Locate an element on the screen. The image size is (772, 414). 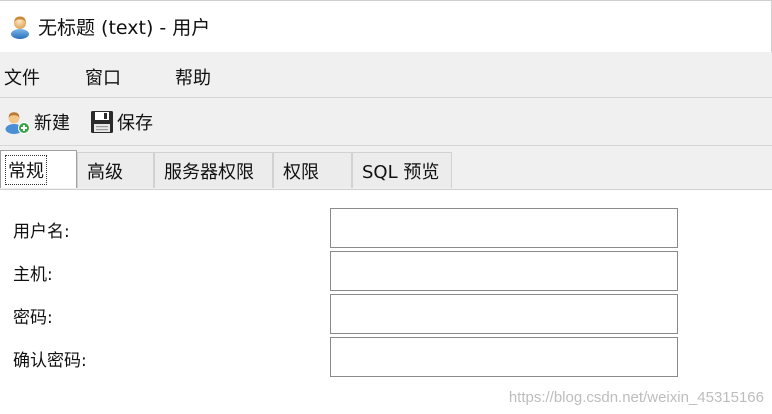
tab-sql-preview: SQL 预览 is located at coordinates (402, 170).